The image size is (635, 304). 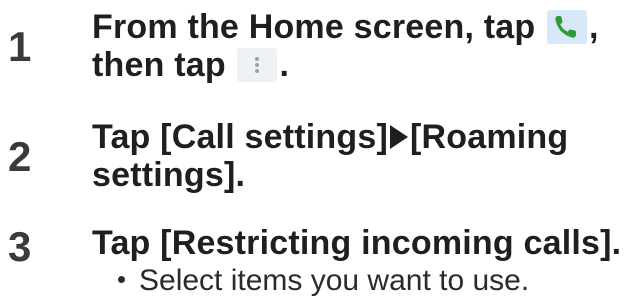 I want to click on instruction-text: Tap [Call settings], so click(x=240, y=137).